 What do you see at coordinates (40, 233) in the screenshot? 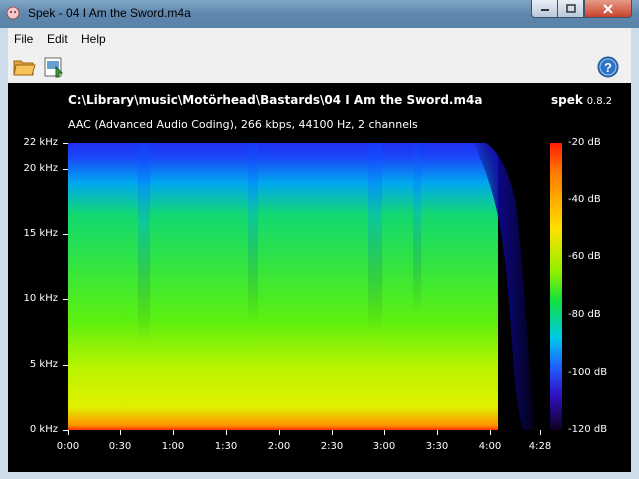
I see `freq-label: 15 kHz` at bounding box center [40, 233].